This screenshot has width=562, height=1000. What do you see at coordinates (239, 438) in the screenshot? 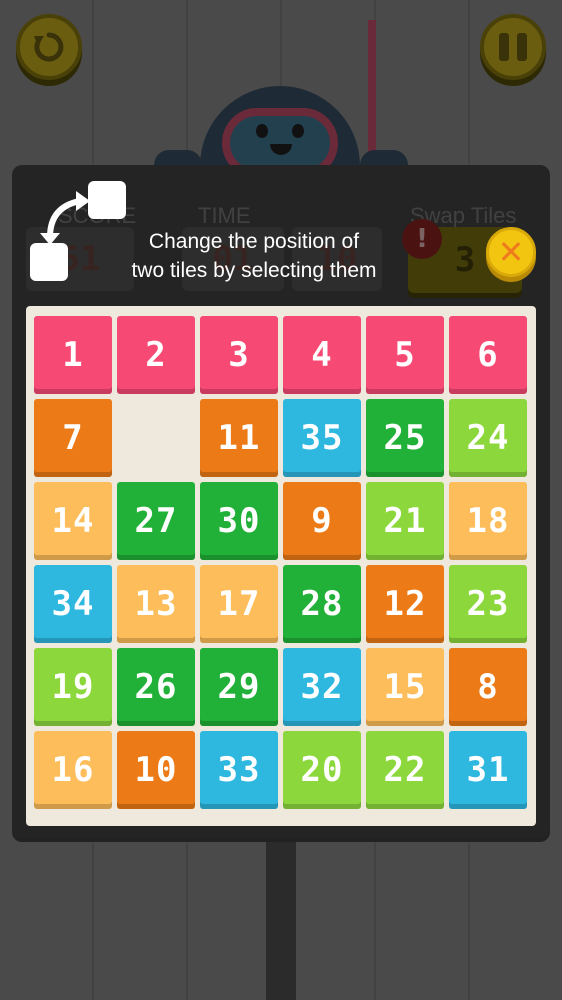
I see `tile-11: 11` at bounding box center [239, 438].